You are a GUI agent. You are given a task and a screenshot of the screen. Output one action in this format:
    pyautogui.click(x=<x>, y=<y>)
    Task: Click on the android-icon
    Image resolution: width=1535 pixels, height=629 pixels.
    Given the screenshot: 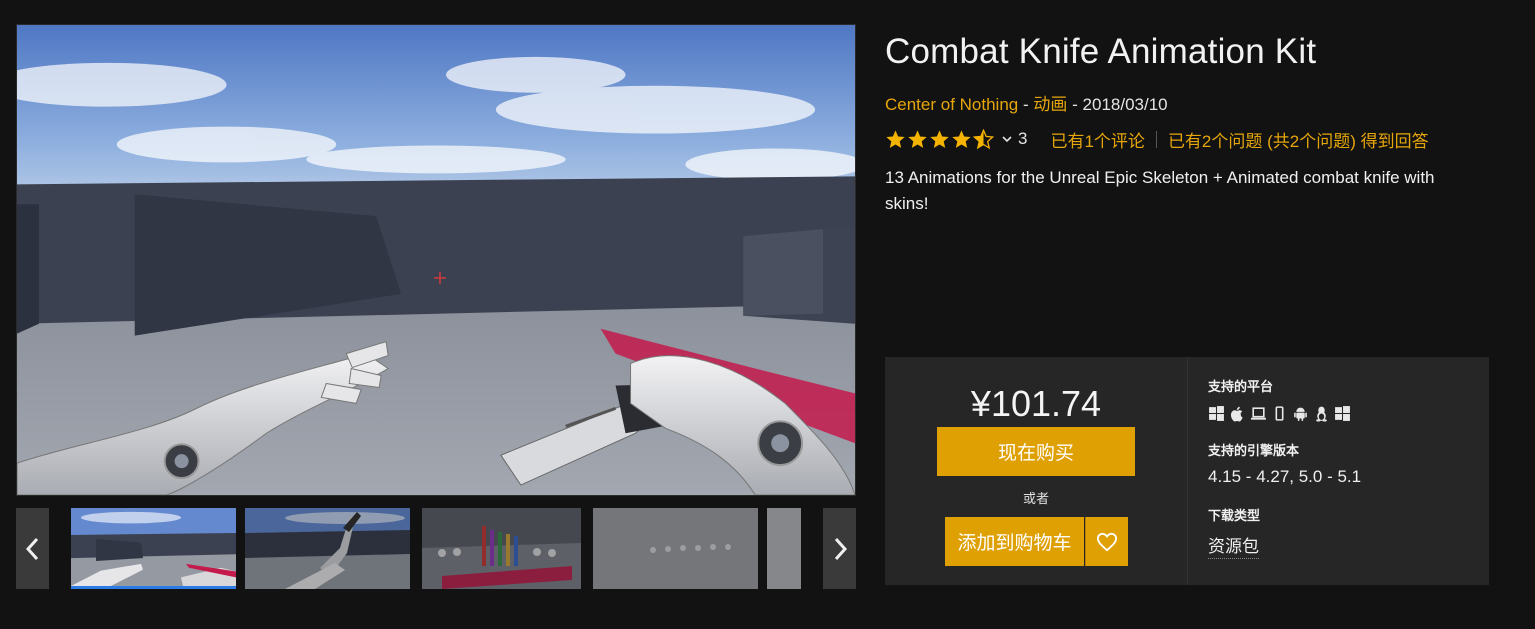 What is the action you would take?
    pyautogui.click(x=1300, y=414)
    